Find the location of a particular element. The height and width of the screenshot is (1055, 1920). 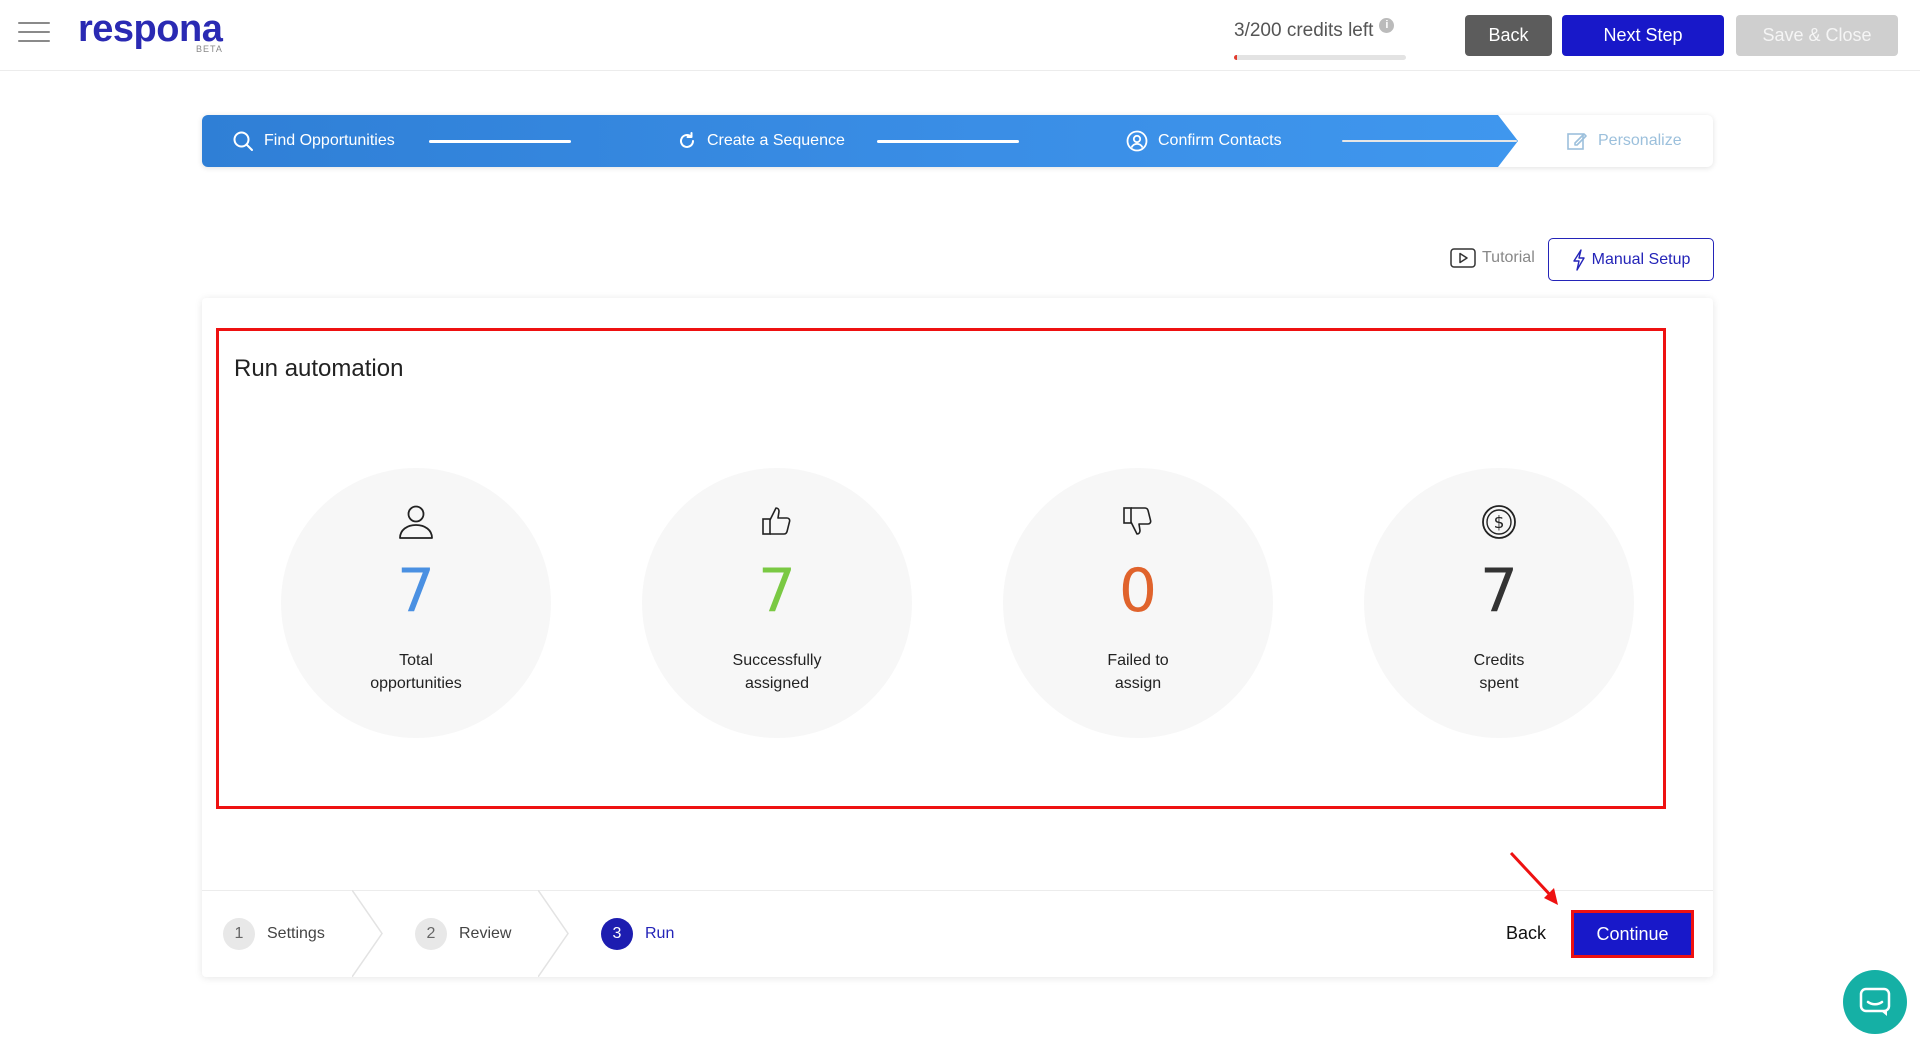

credits-progress-bar is located at coordinates (1320, 57).